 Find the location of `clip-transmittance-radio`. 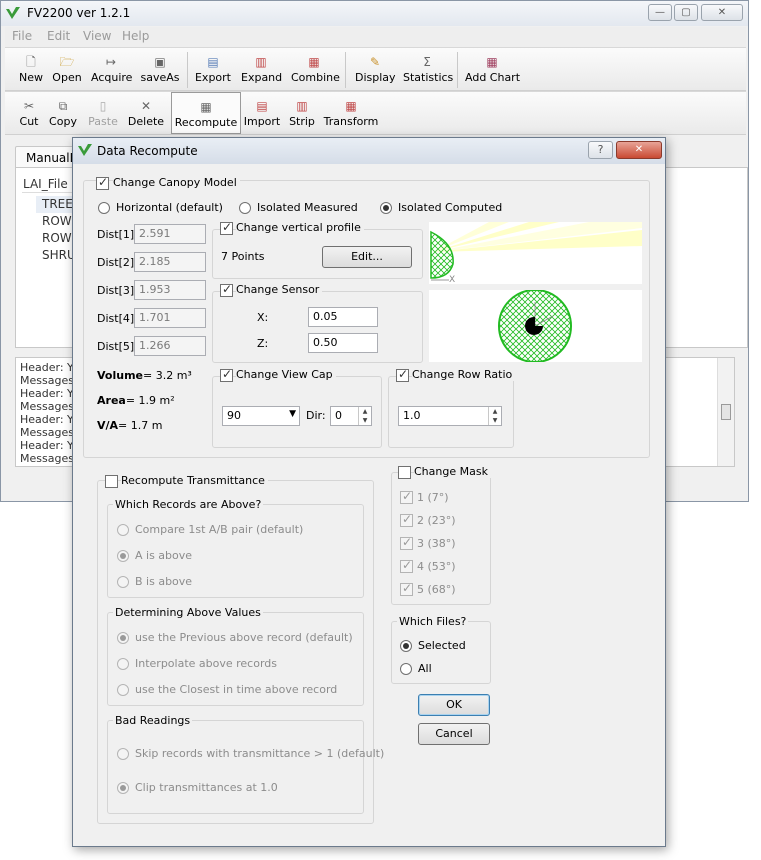

clip-transmittance-radio is located at coordinates (123, 788).